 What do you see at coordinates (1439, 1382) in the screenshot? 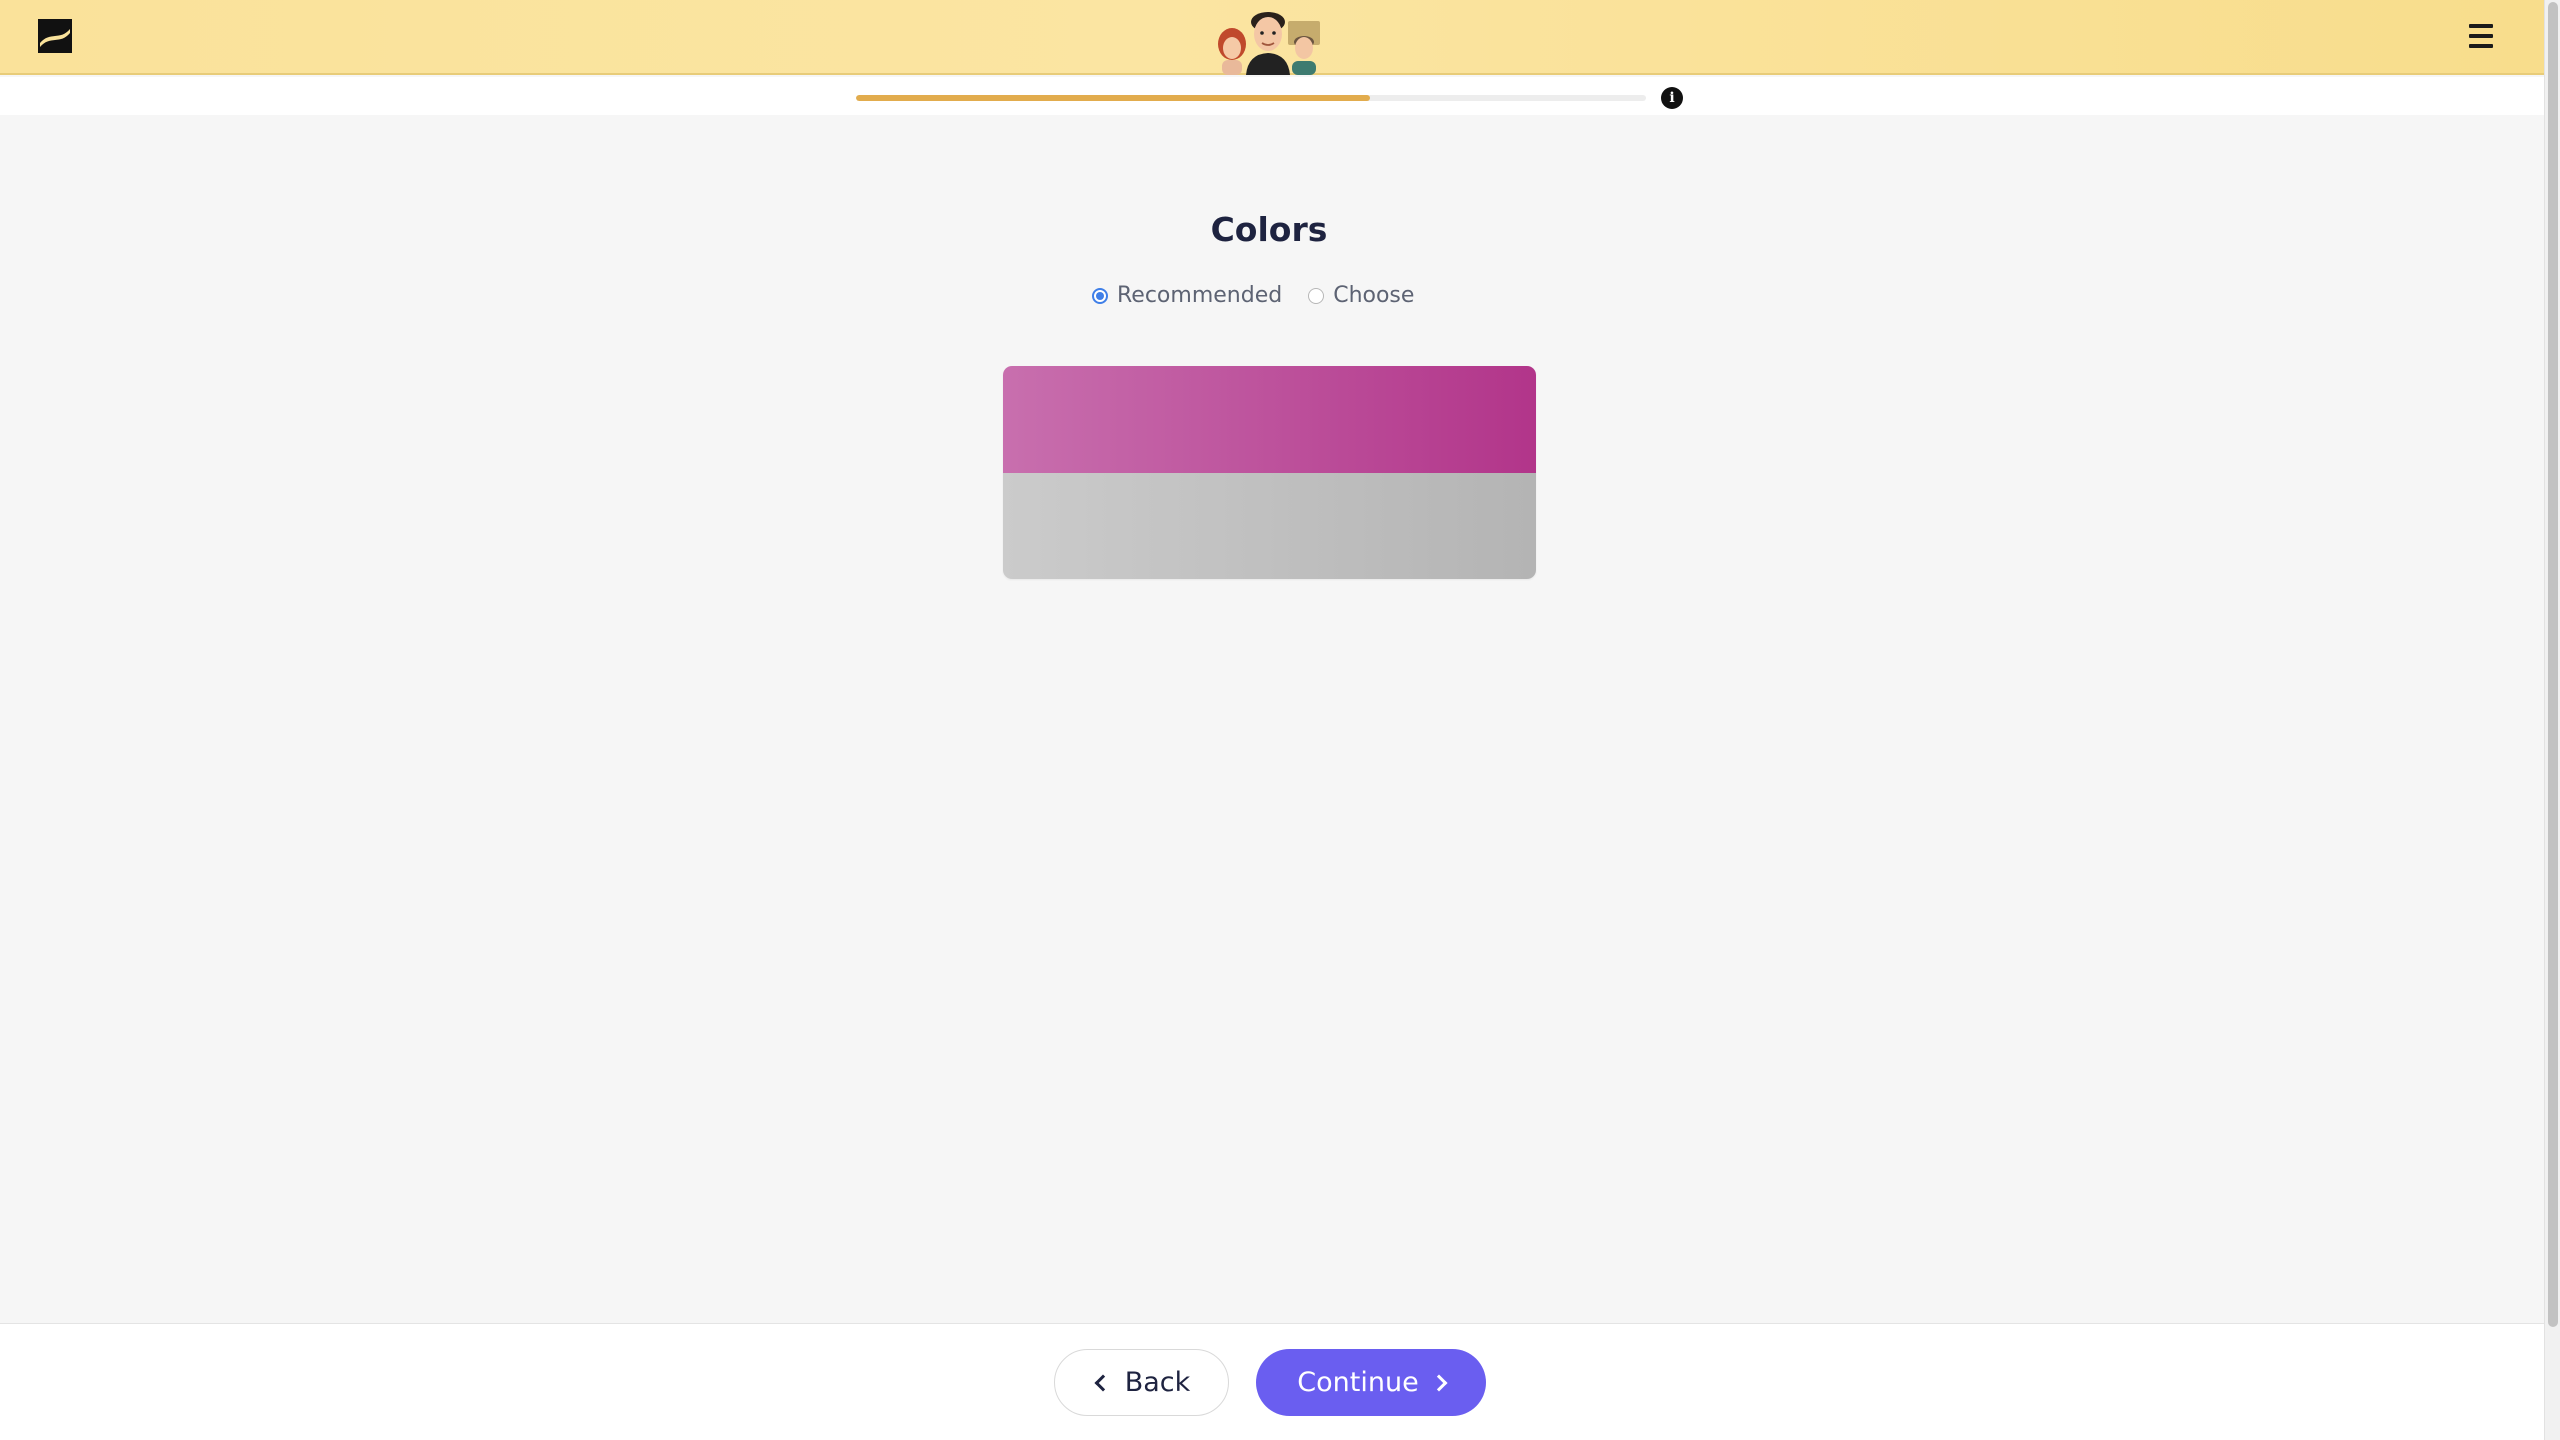
I see `chevron-right-icon` at bounding box center [1439, 1382].